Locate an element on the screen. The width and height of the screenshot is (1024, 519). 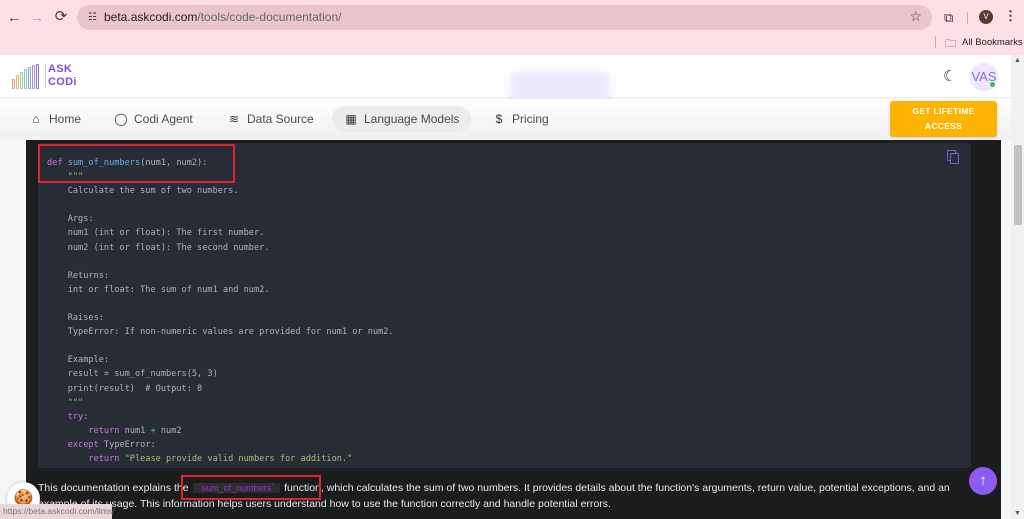
cta-line-2: ACCESS is located at coordinates (943, 126).